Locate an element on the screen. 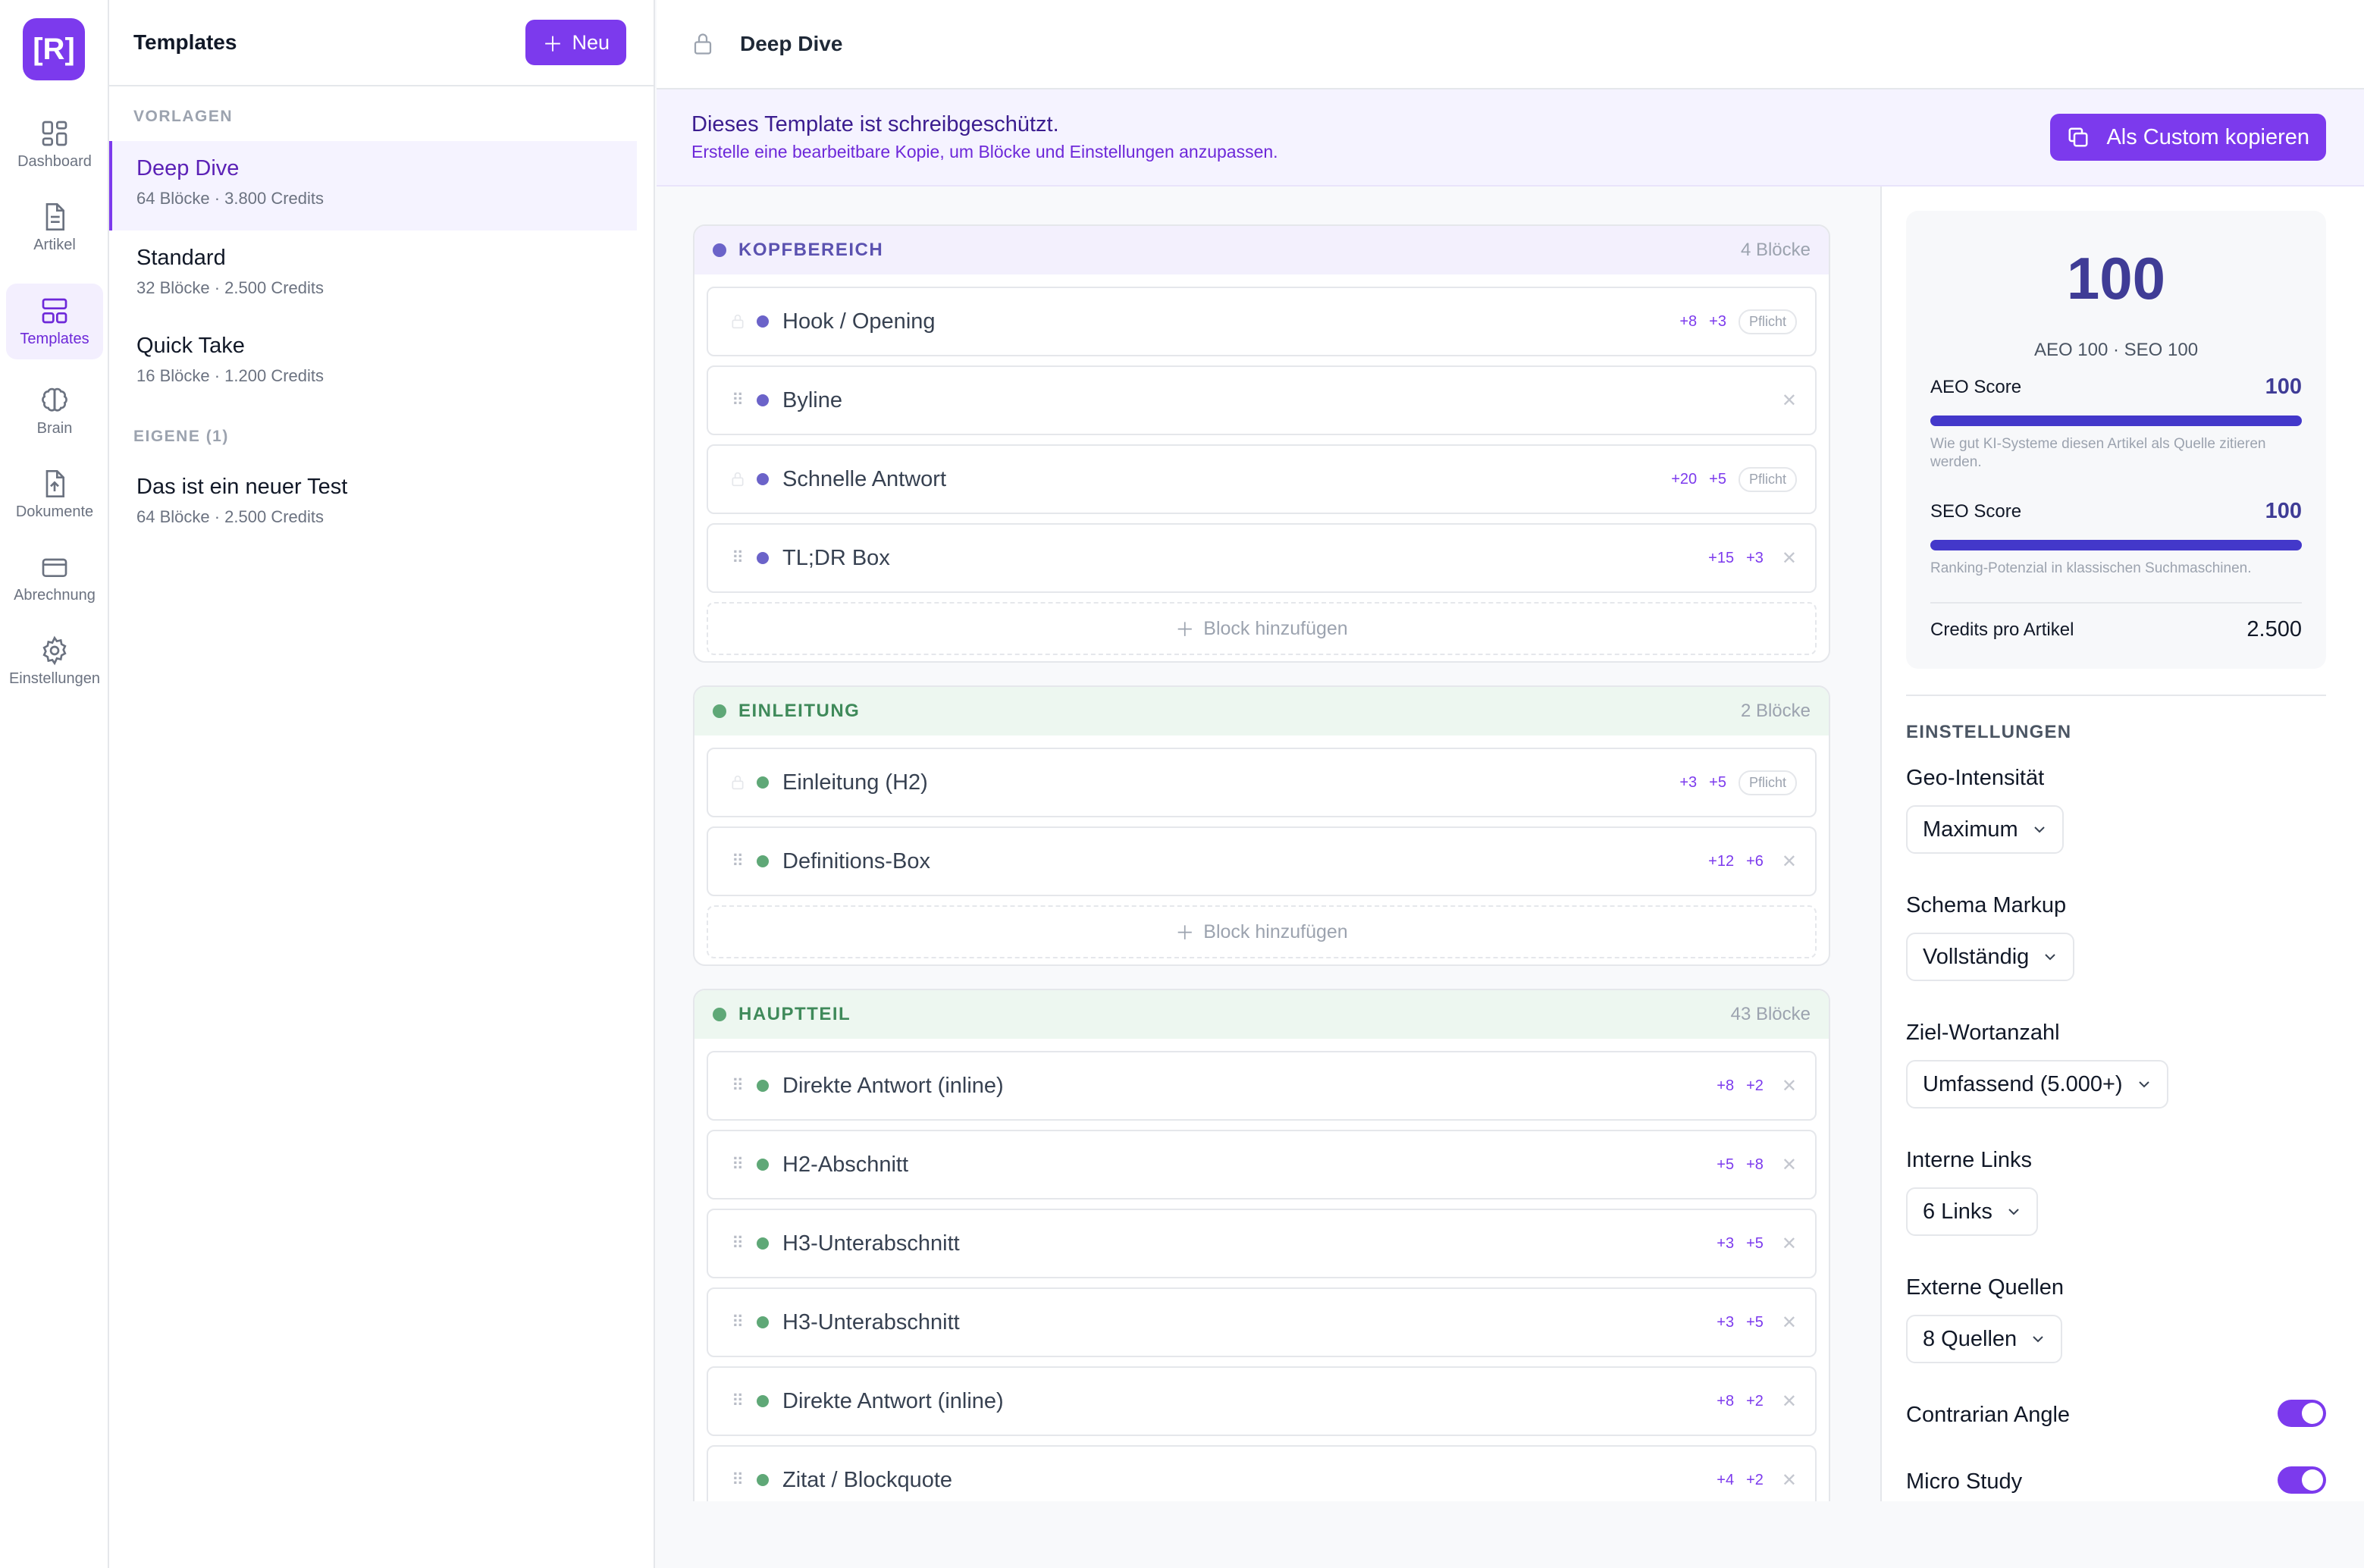  nav-templates: Templates is located at coordinates (54, 322).